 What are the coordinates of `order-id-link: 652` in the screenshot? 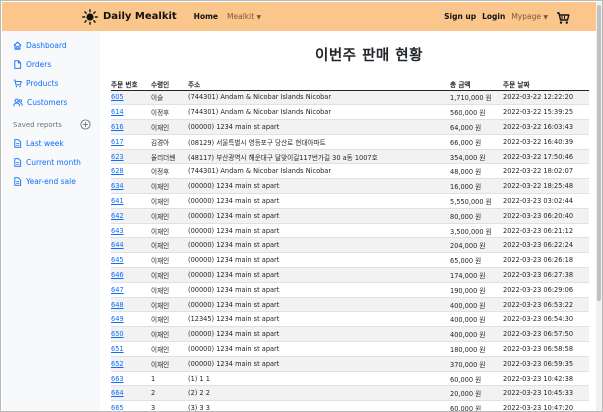 It's located at (117, 364).